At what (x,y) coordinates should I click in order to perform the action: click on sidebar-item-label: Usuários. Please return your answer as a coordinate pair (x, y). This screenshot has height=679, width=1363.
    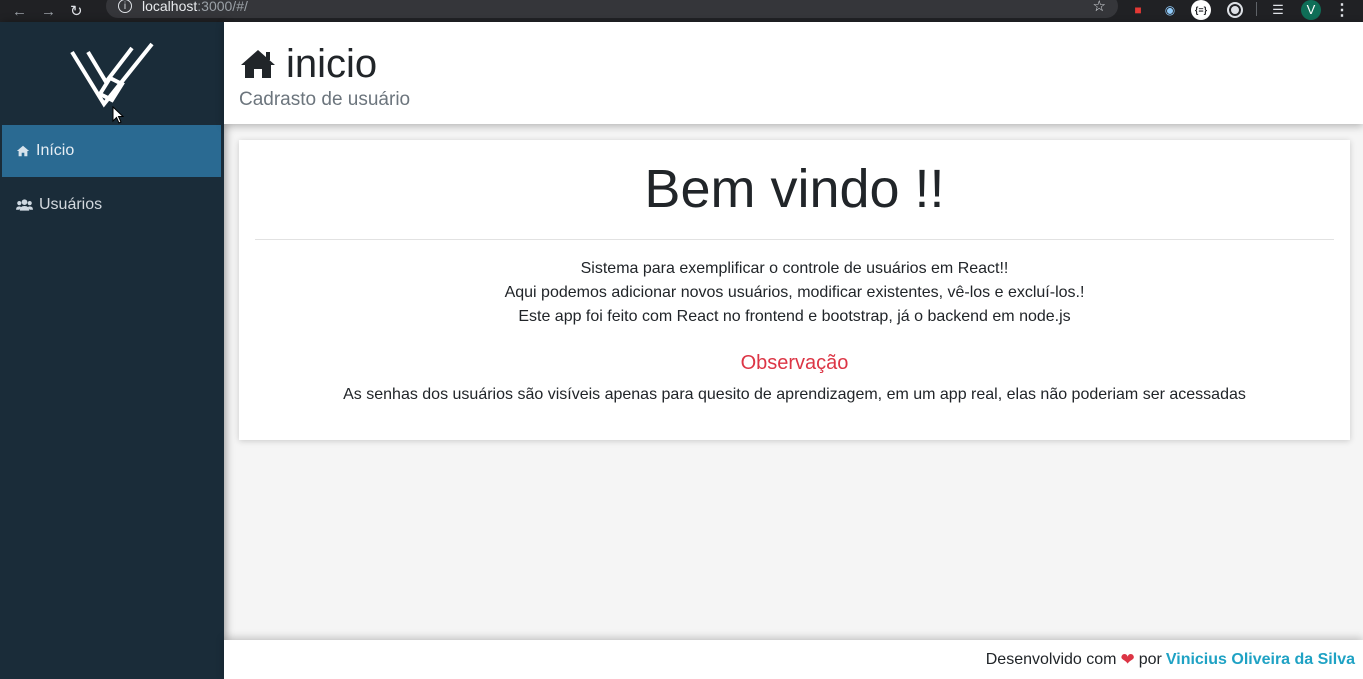
    Looking at the image, I should click on (71, 204).